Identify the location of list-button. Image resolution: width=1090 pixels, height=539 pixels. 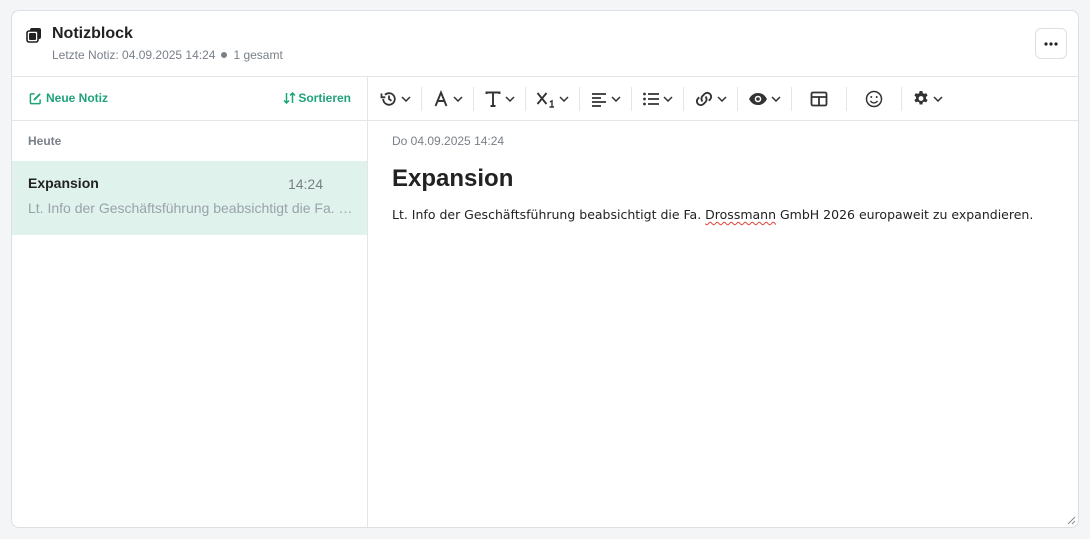
(657, 99).